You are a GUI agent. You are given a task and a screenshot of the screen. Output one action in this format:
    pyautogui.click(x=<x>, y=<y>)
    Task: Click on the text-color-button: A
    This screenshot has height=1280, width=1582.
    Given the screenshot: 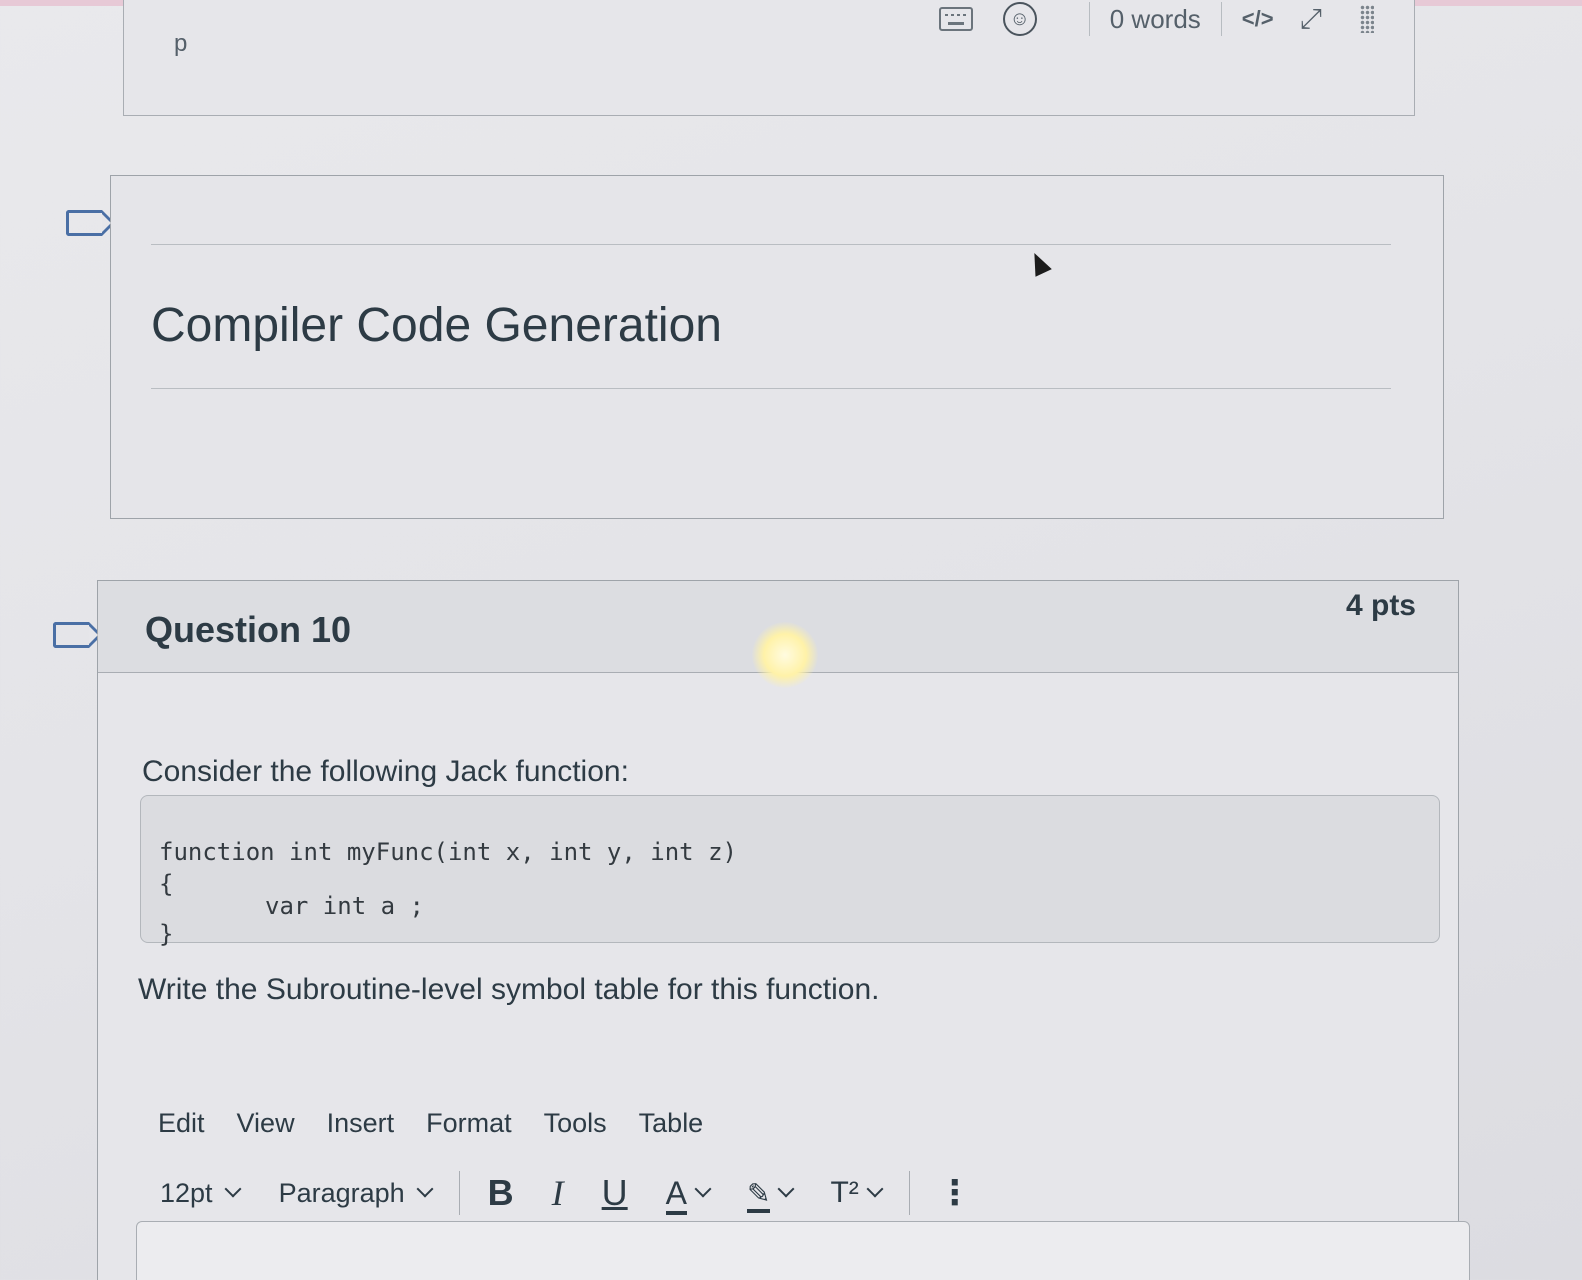 What is the action you would take?
    pyautogui.click(x=688, y=1194)
    